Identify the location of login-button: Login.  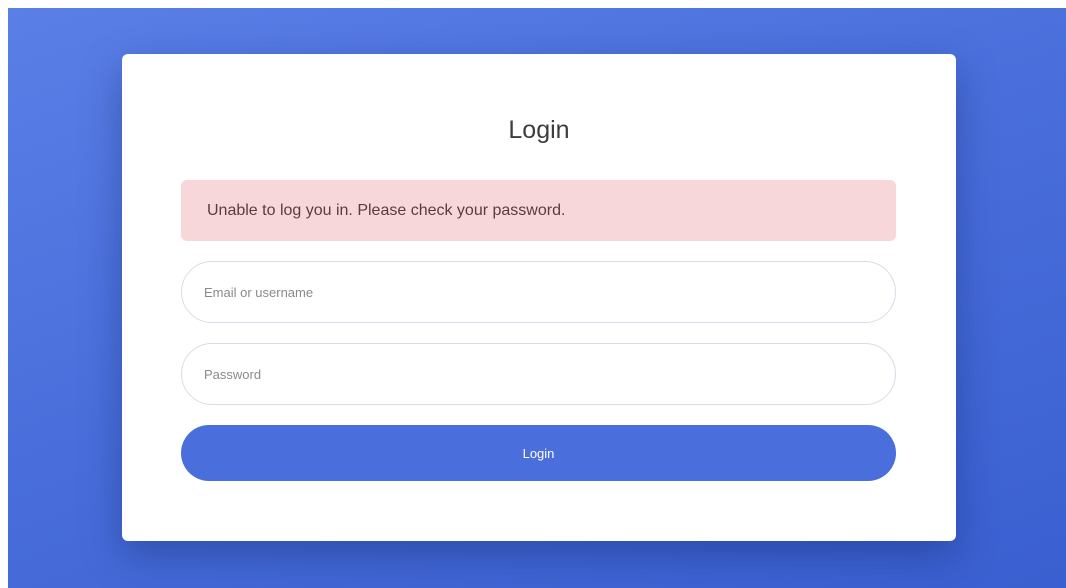
(538, 453).